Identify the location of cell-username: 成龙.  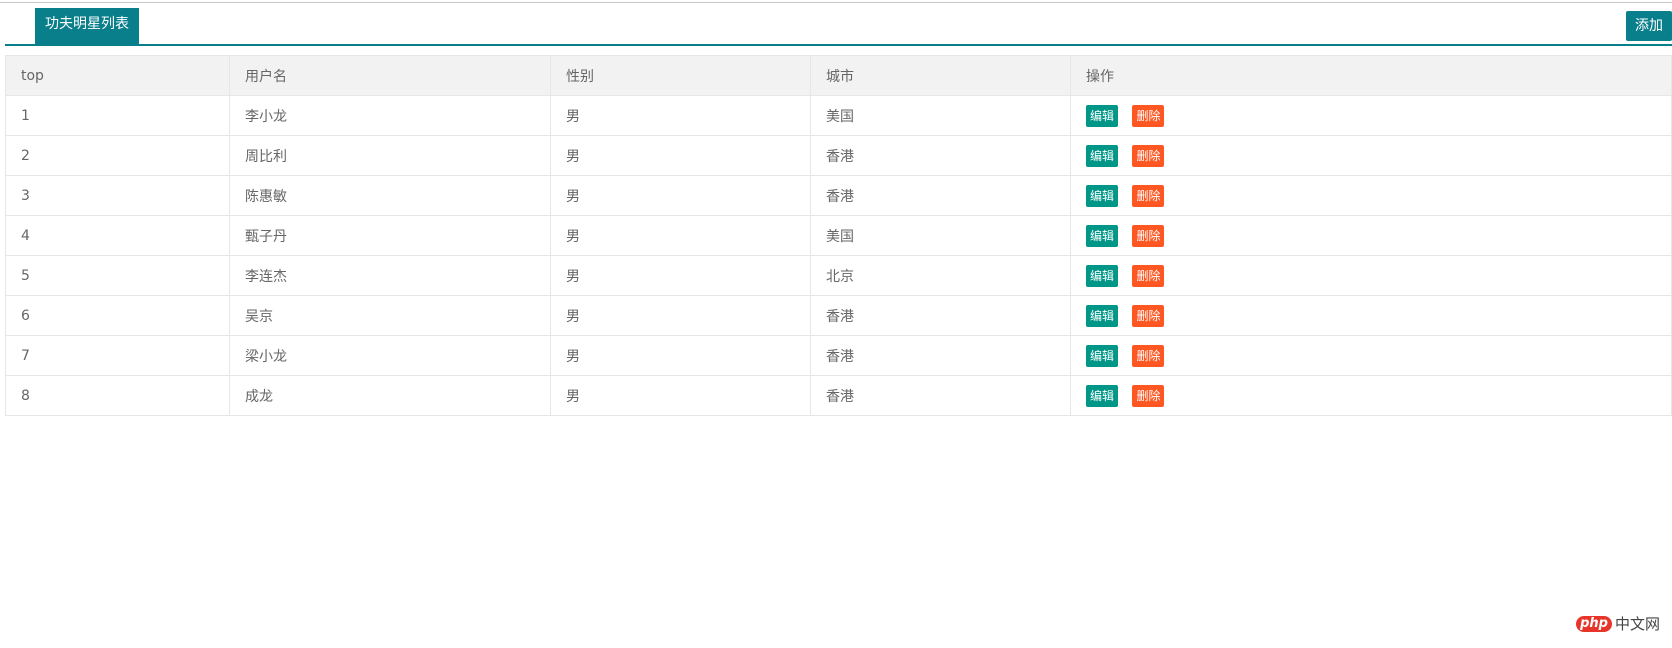
(390, 395).